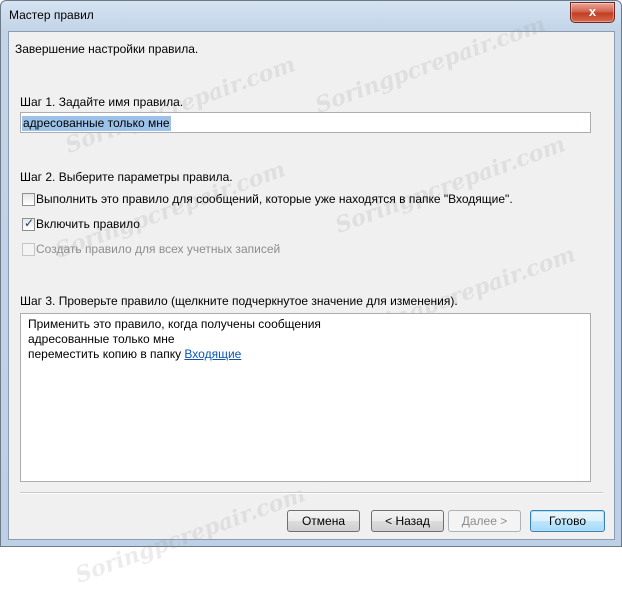 Image resolution: width=622 pixels, height=589 pixels. I want to click on back-button: < Назад, so click(407, 521).